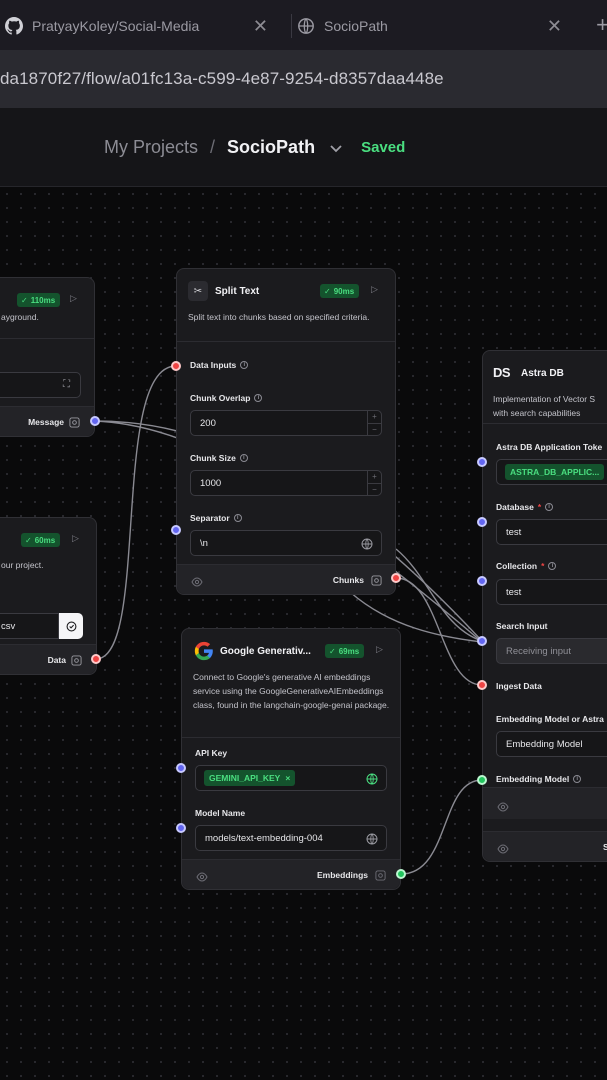 The height and width of the screenshot is (1080, 607). Describe the element at coordinates (482, 581) in the screenshot. I see `handle-collection` at that location.